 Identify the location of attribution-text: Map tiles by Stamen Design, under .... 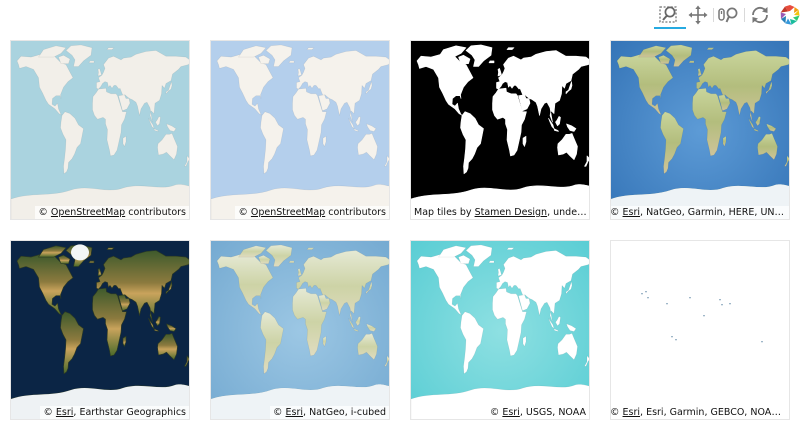
(500, 212).